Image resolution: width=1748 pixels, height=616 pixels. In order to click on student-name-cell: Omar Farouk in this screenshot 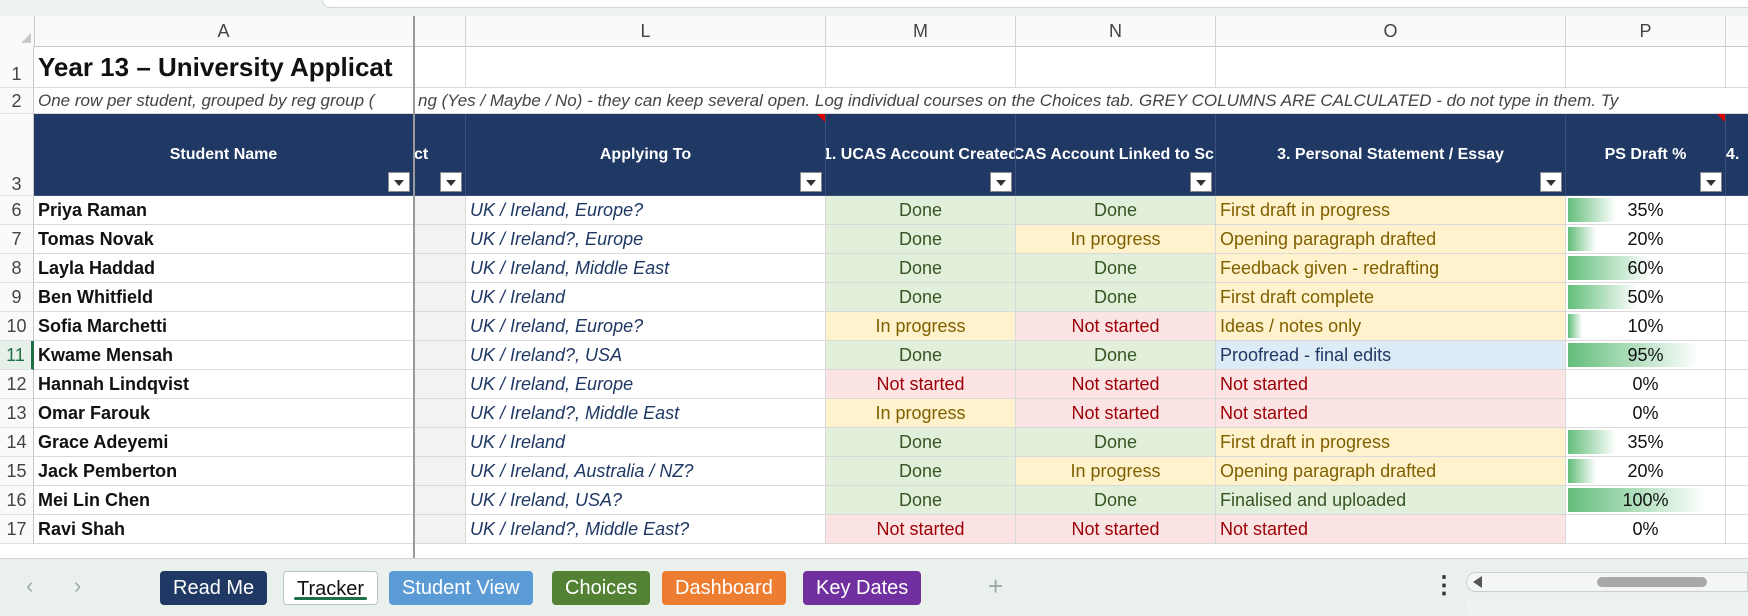, I will do `click(224, 413)`.